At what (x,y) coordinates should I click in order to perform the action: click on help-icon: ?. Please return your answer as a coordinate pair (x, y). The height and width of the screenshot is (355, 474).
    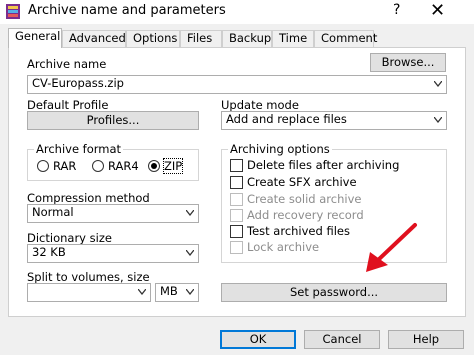
    Looking at the image, I should click on (396, 10).